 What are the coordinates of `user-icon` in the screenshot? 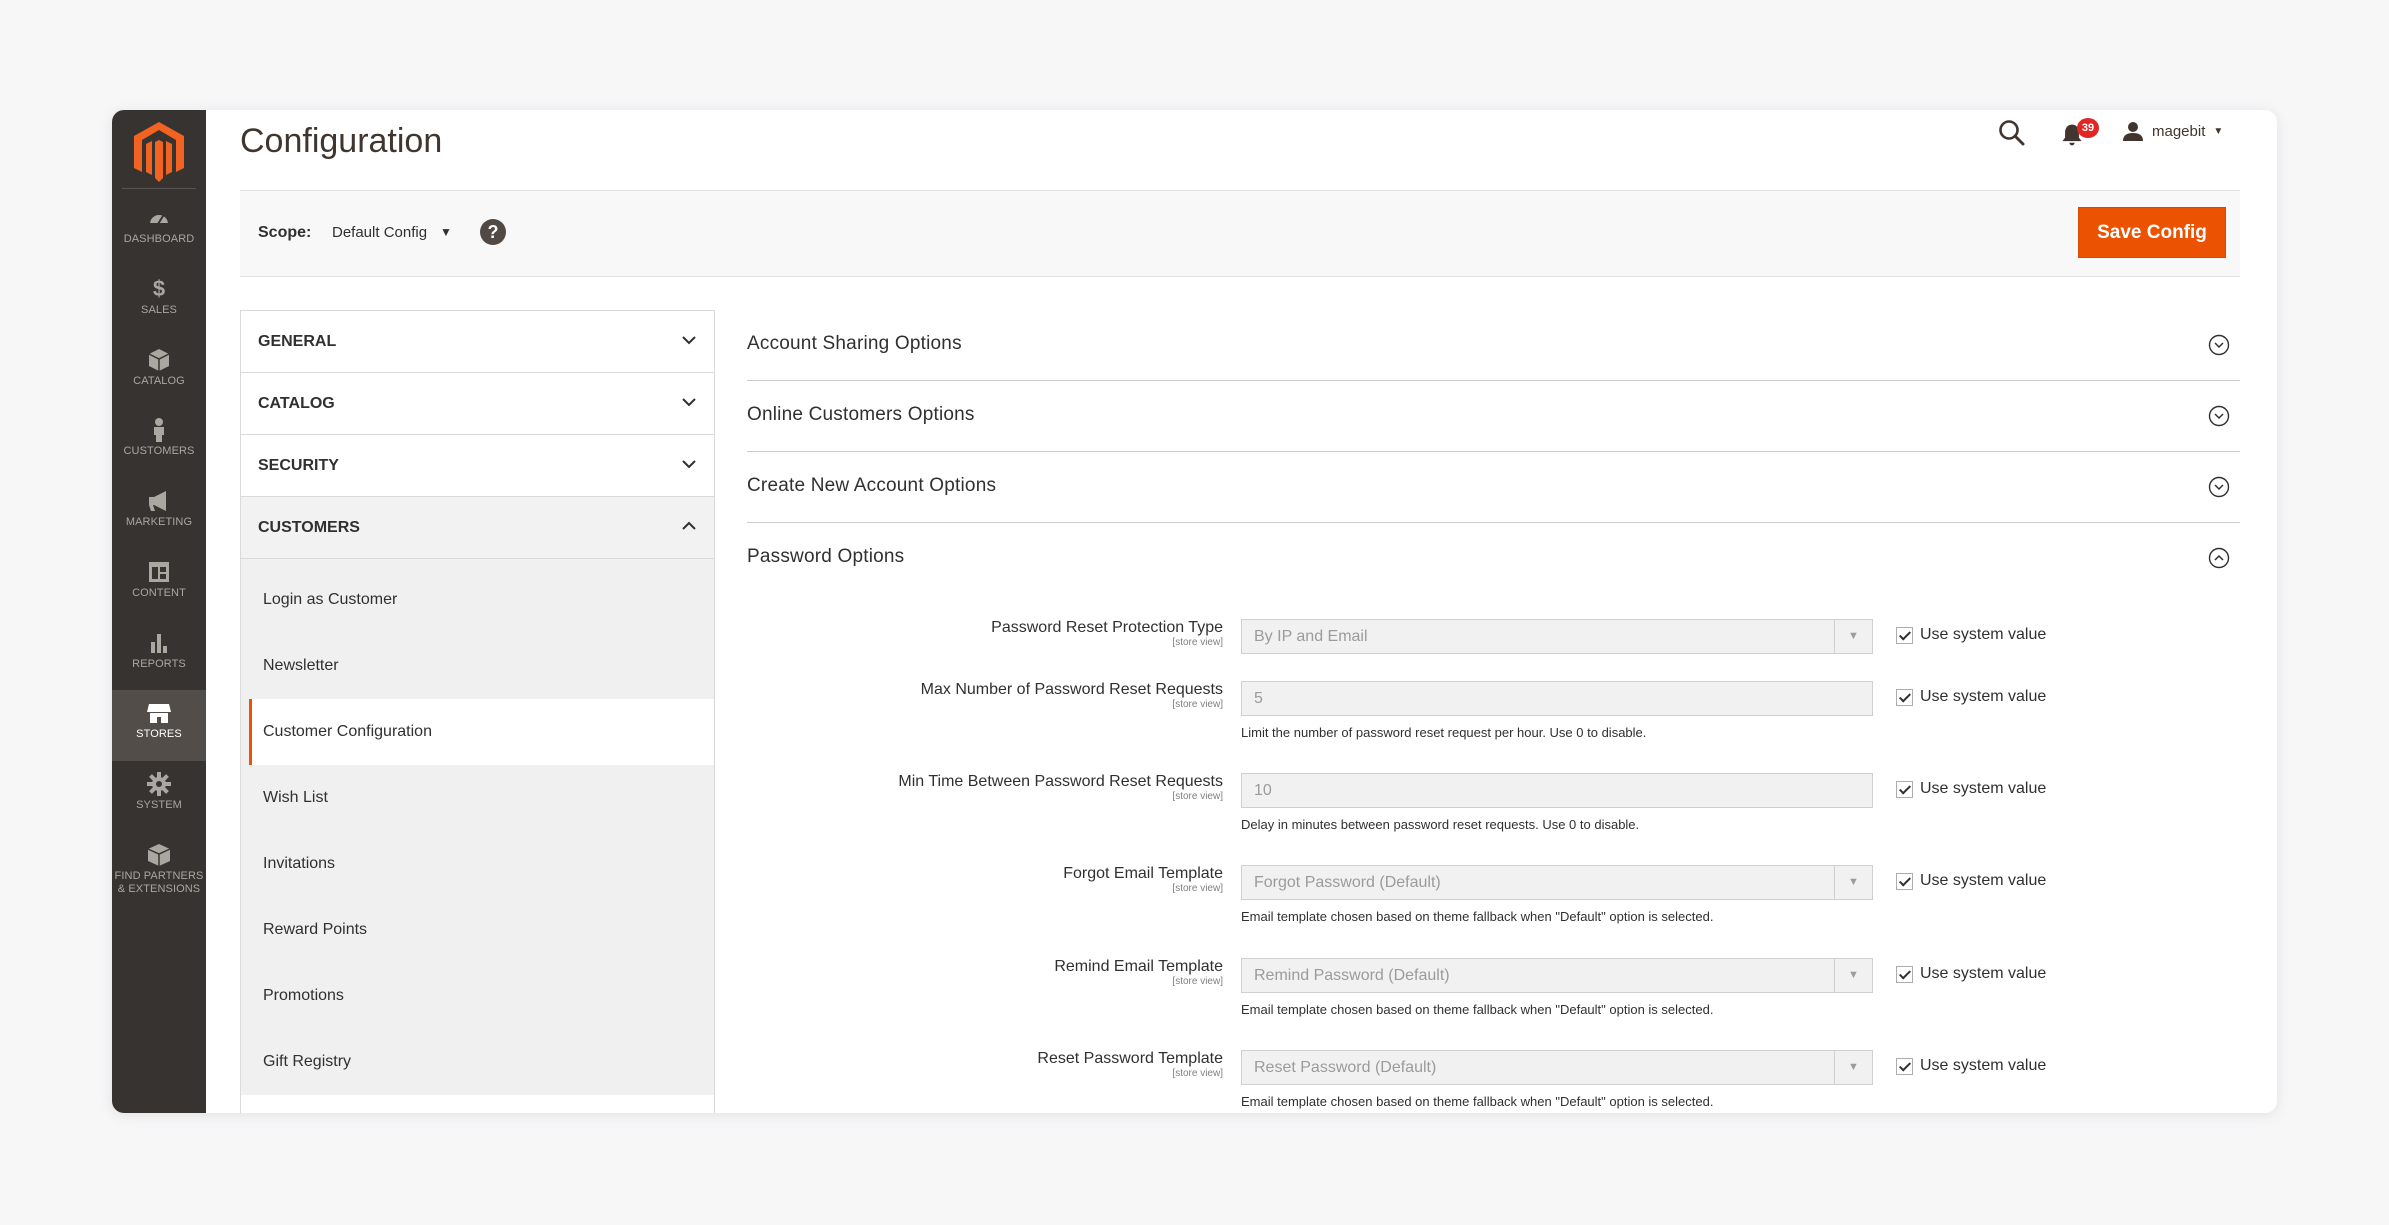 It's located at (2133, 131).